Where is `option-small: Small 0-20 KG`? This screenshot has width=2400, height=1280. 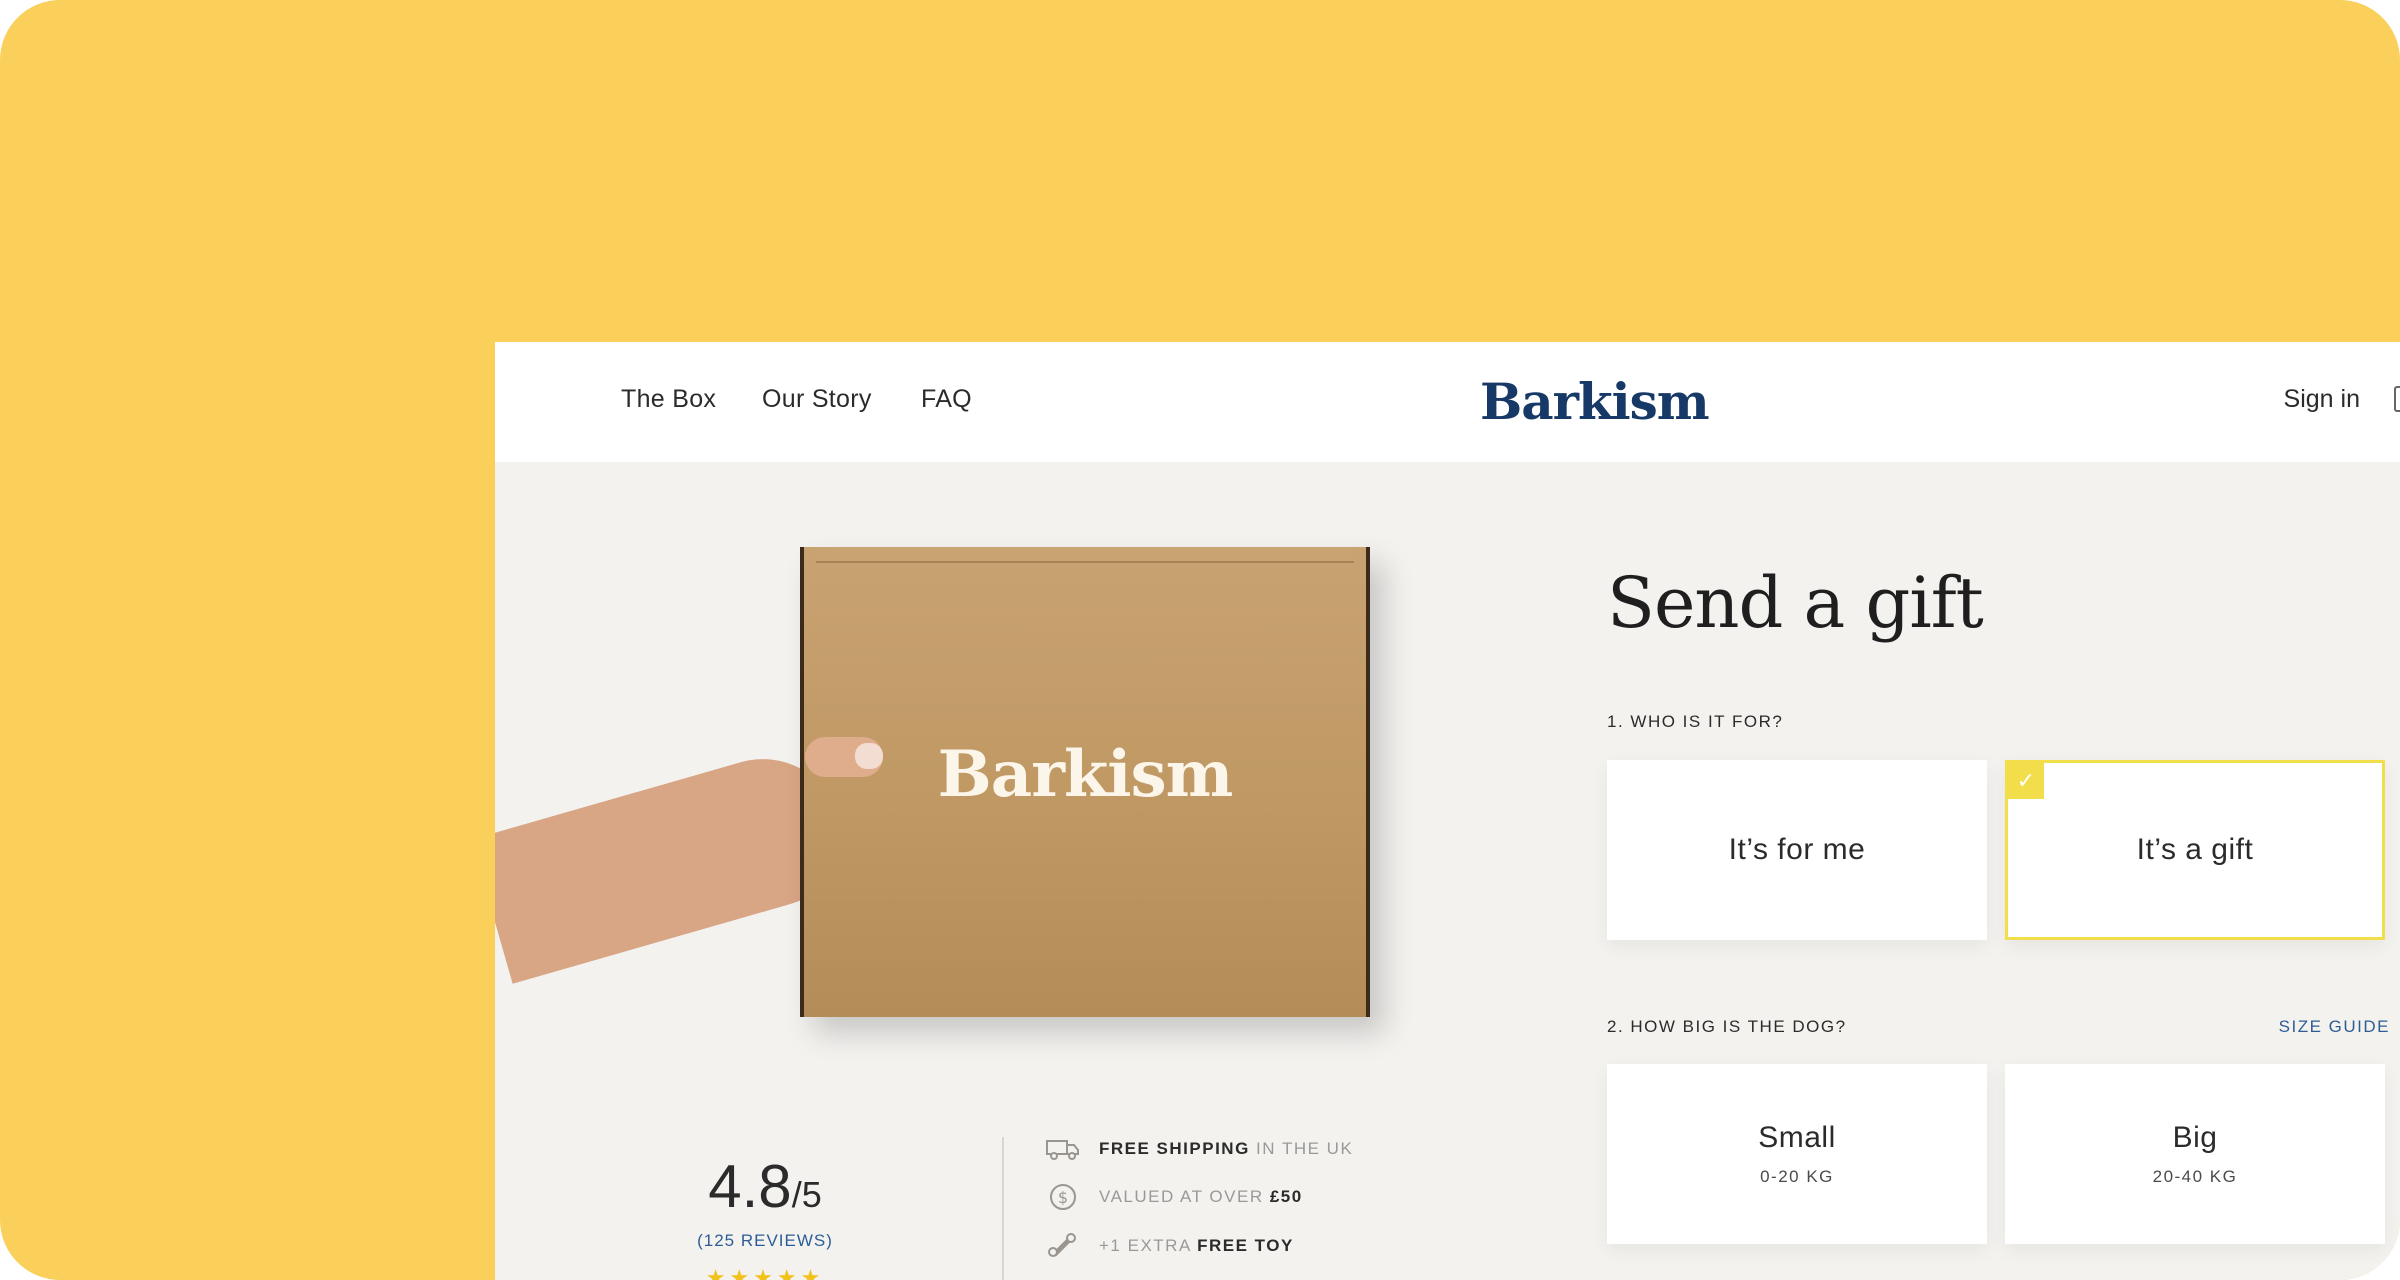
option-small: Small 0-20 KG is located at coordinates (1797, 1154).